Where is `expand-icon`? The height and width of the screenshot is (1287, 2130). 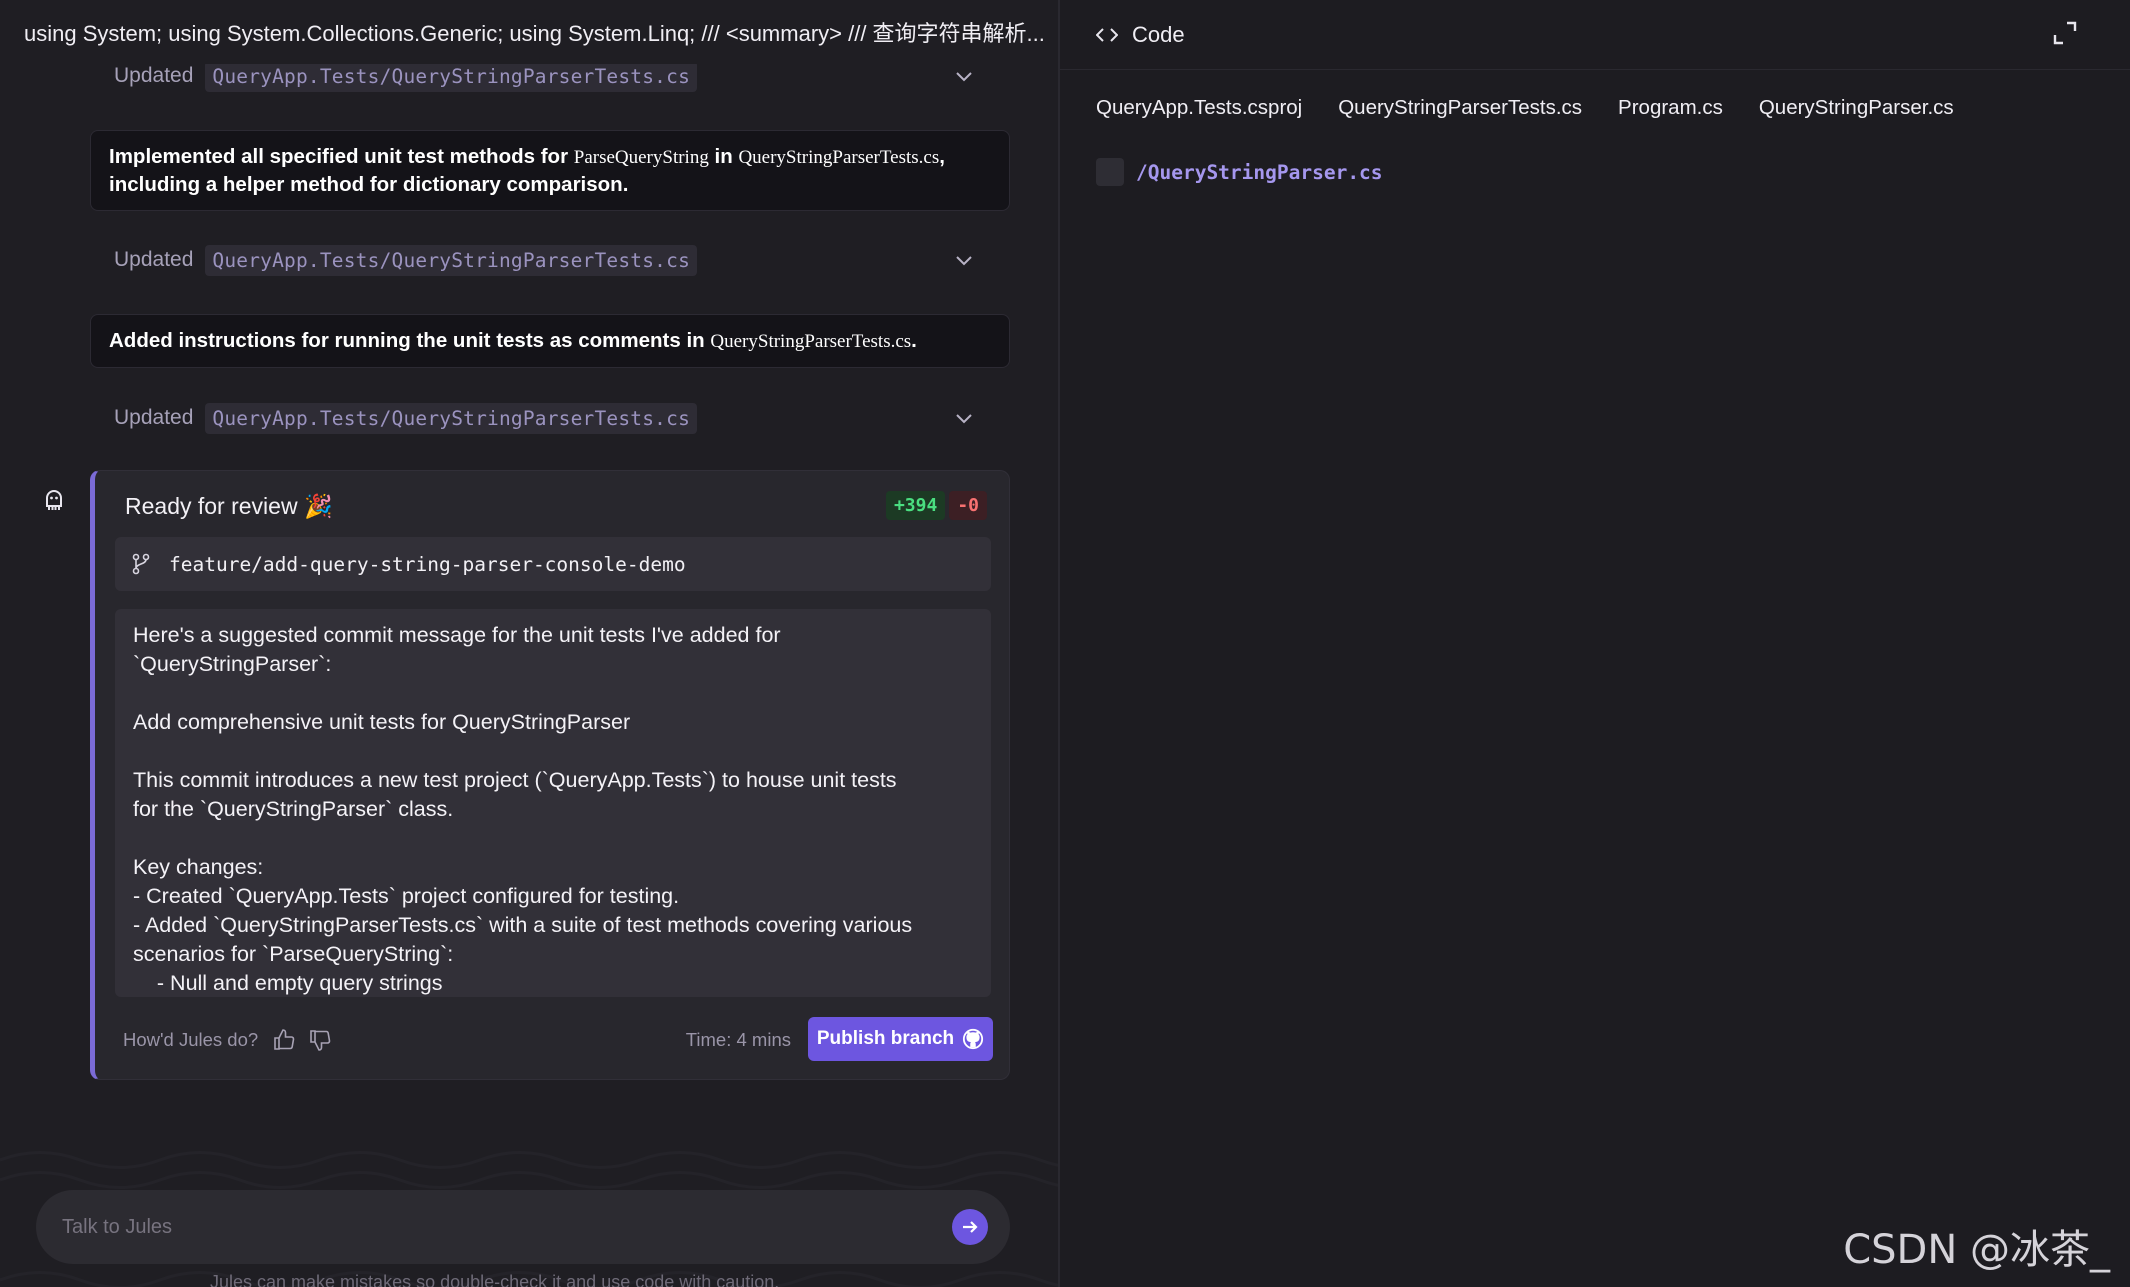 expand-icon is located at coordinates (2065, 33).